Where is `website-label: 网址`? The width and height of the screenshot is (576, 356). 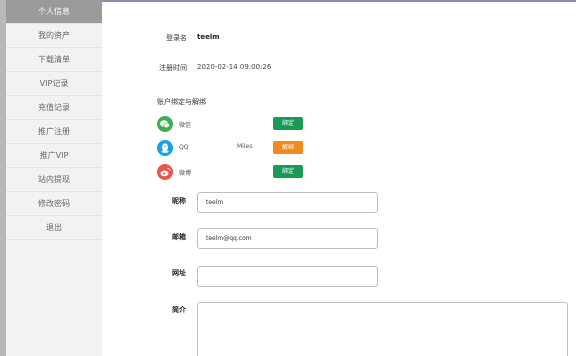
website-label: 网址 is located at coordinates (179, 273).